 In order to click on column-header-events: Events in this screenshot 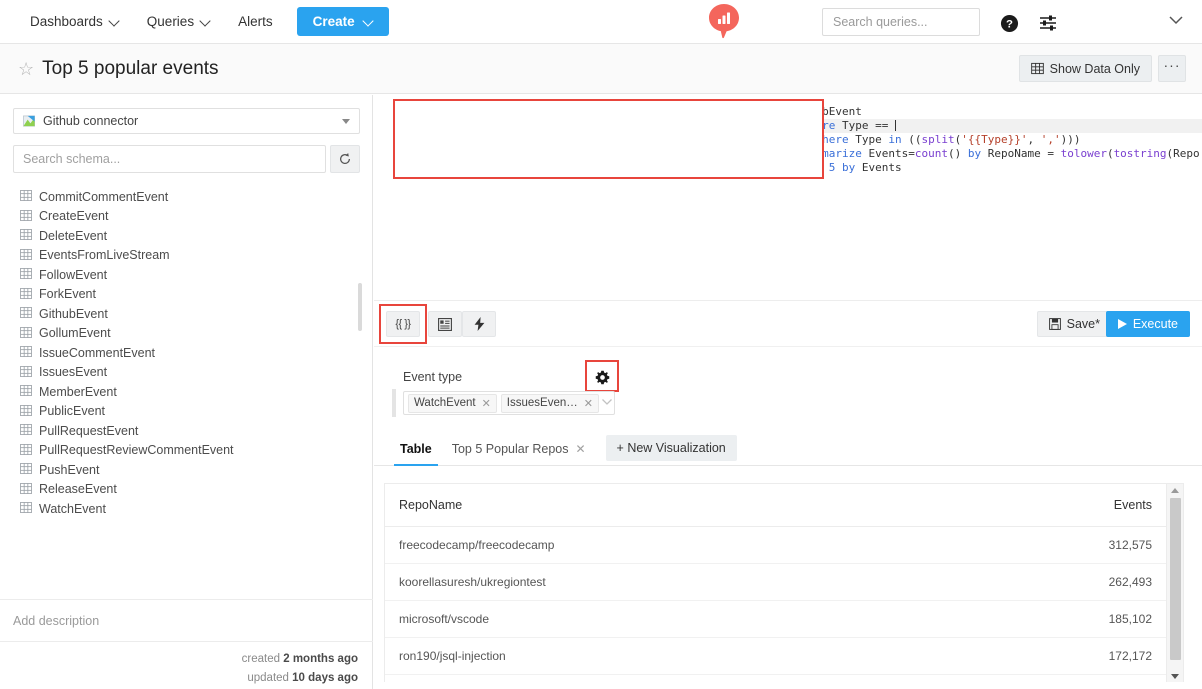, I will do `click(1098, 505)`.